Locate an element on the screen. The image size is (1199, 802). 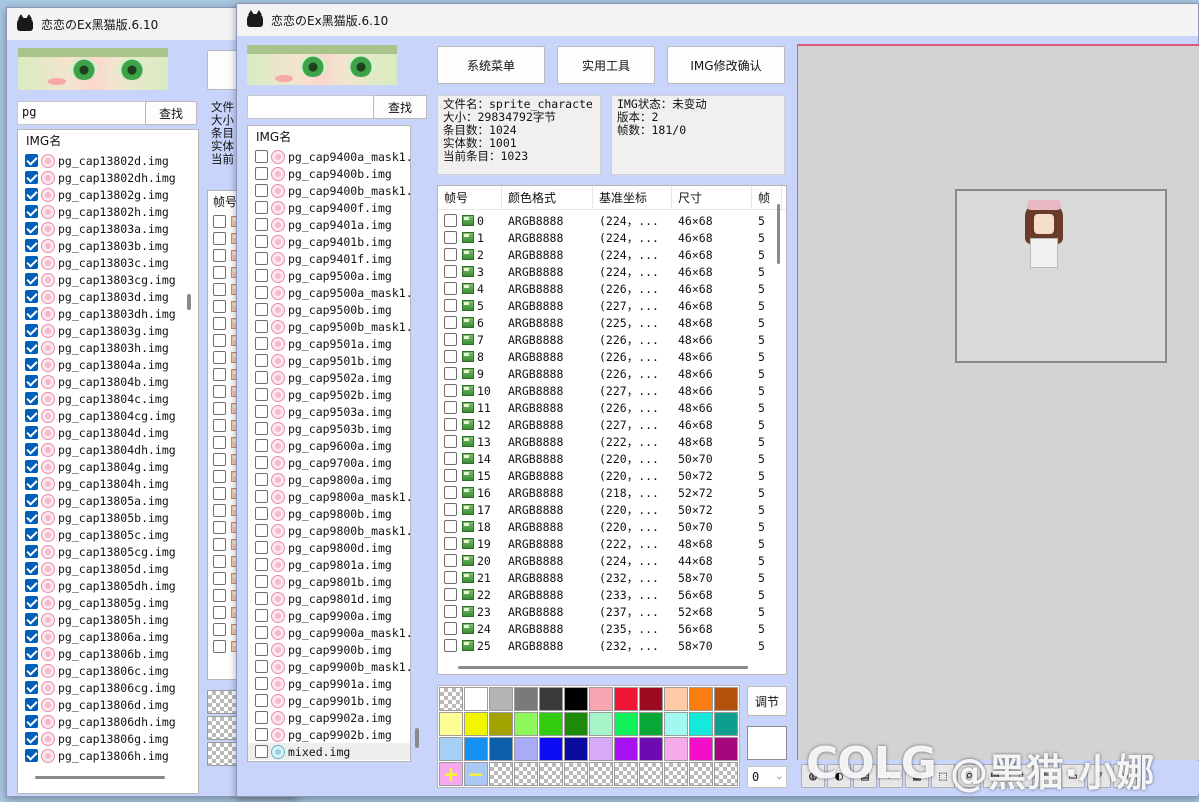
frame-row: 23 ARGB8888 (237，... 52×68 5 is located at coordinates (612, 611).